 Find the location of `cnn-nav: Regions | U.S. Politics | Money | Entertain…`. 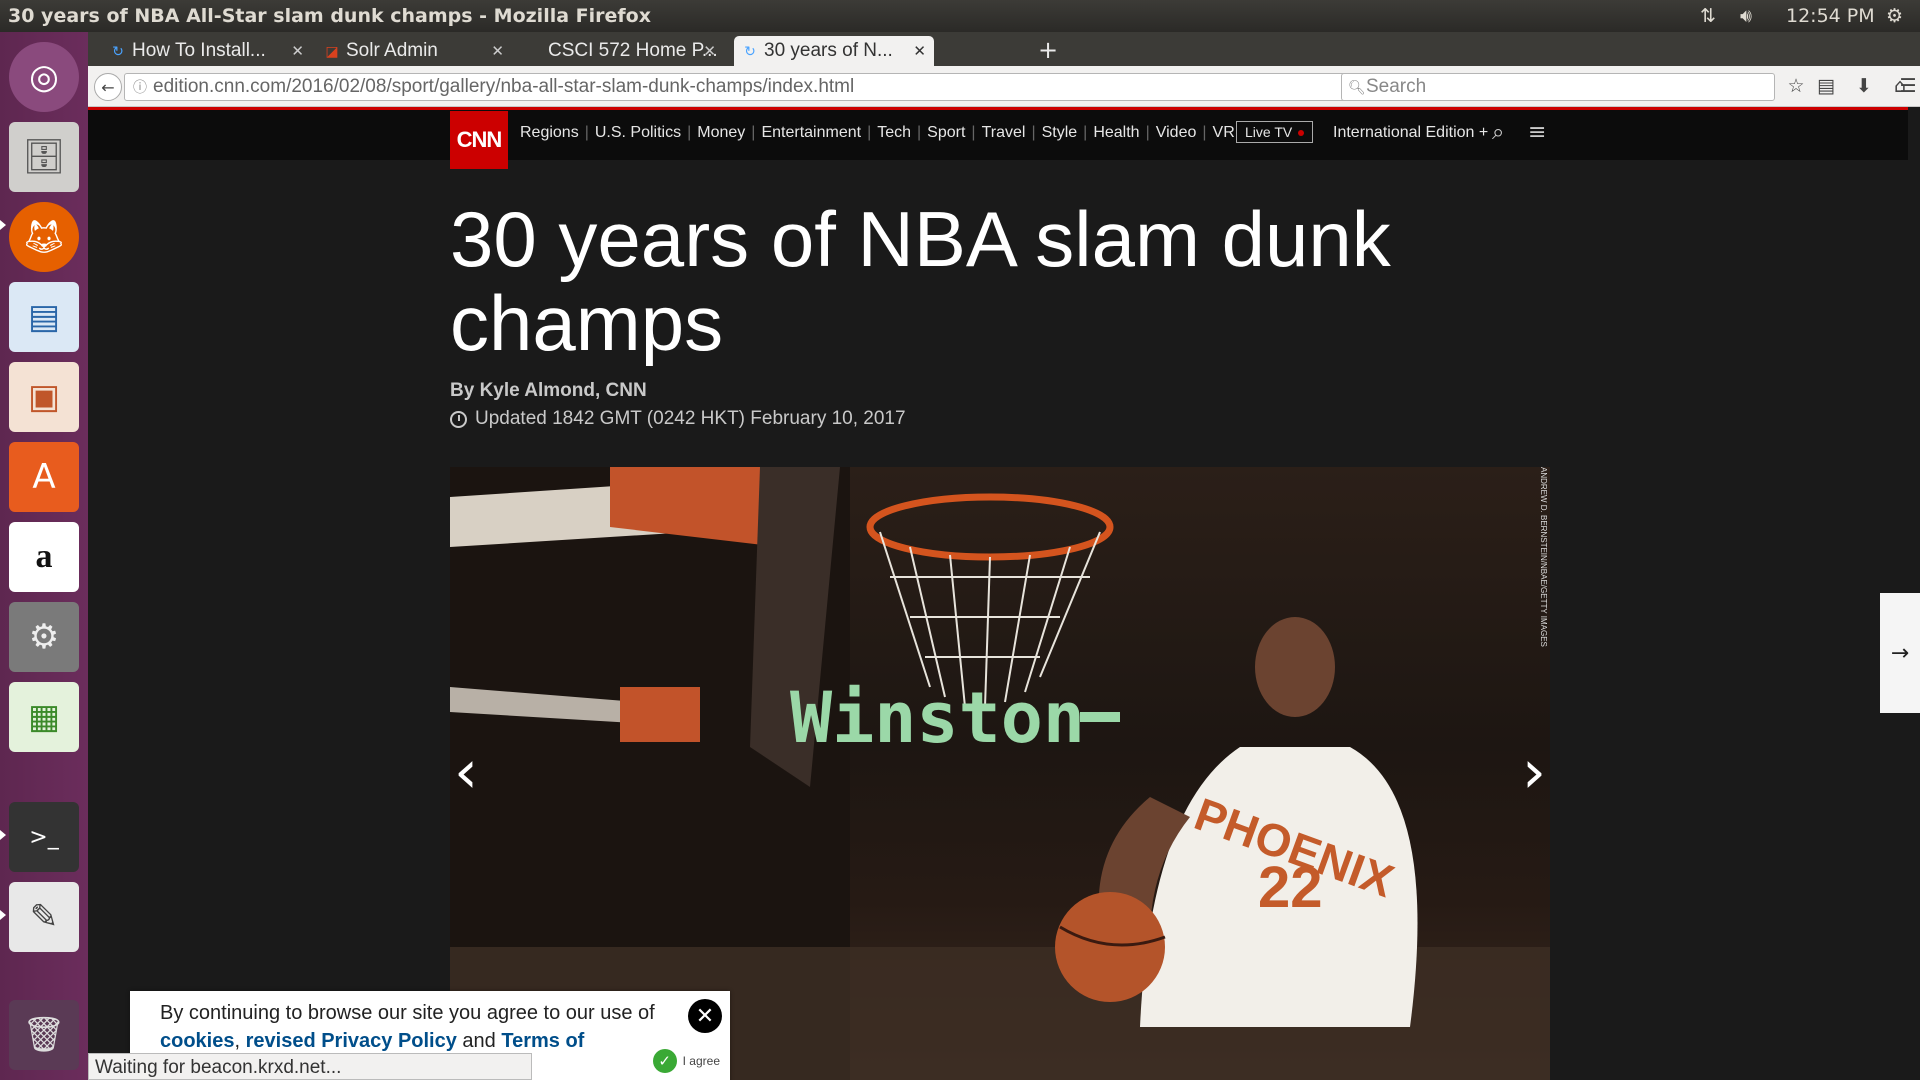

cnn-nav: Regions | U.S. Politics | Money | Entertain… is located at coordinates (877, 133).